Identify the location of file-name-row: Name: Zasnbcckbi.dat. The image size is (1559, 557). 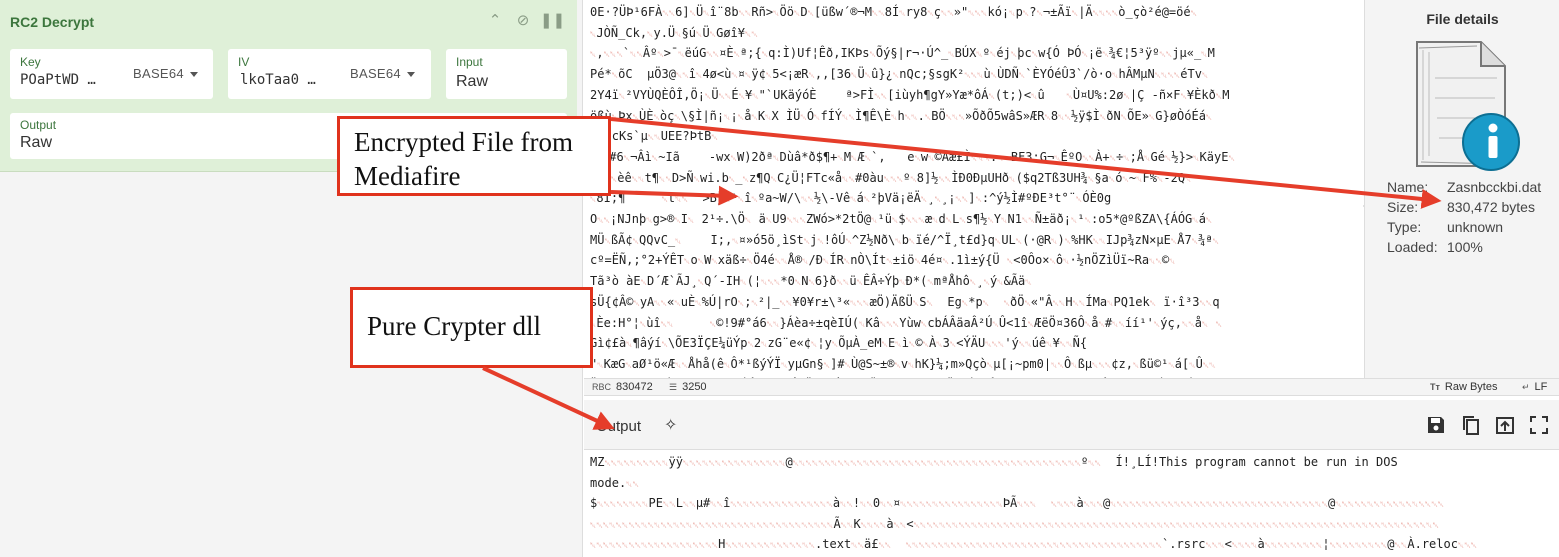
(1464, 187).